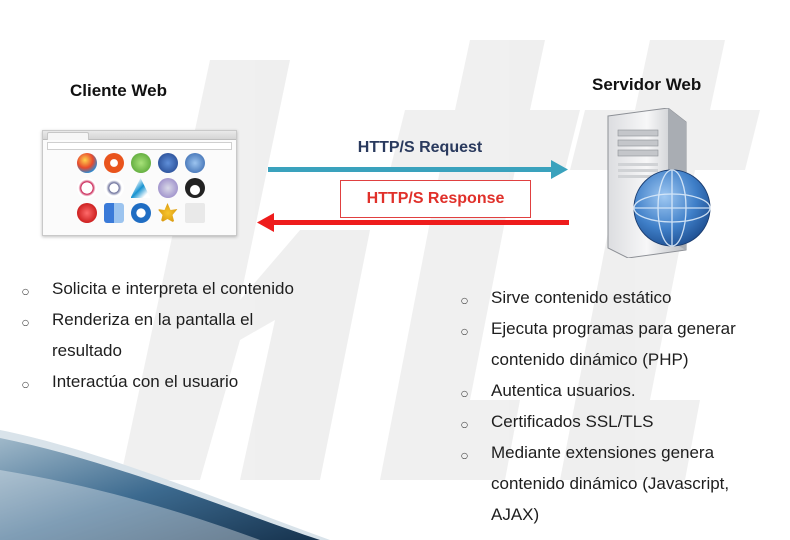 This screenshot has width=790, height=540. Describe the element at coordinates (659, 183) in the screenshot. I see `web-server-icon` at that location.